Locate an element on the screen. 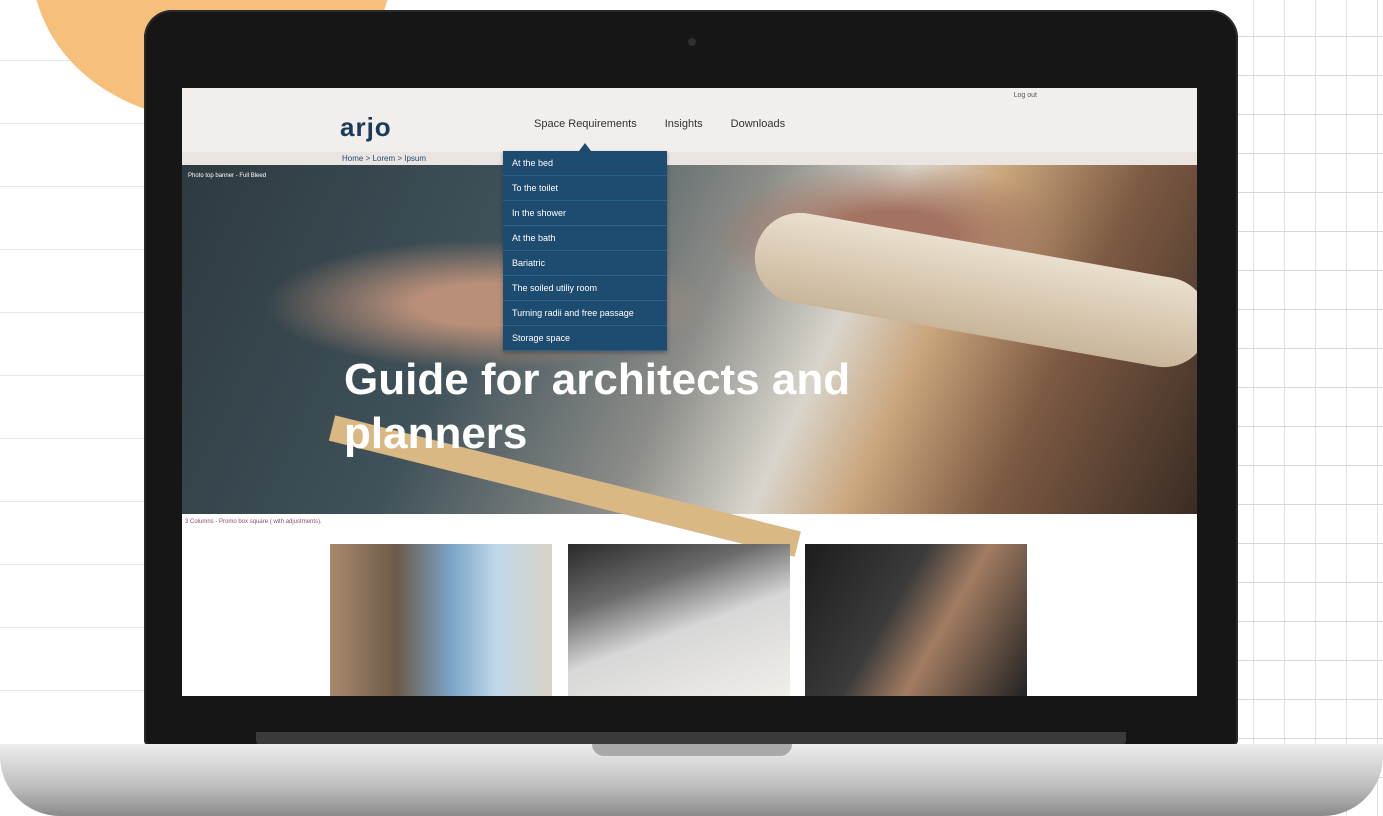 The image size is (1383, 816). architectural-lines-left is located at coordinates (75, 408).